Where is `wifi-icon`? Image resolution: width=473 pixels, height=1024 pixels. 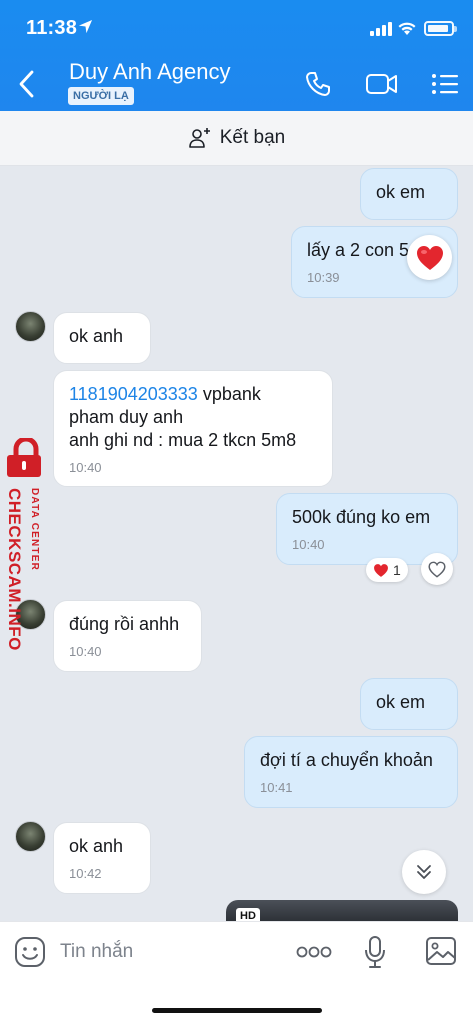 wifi-icon is located at coordinates (407, 28).